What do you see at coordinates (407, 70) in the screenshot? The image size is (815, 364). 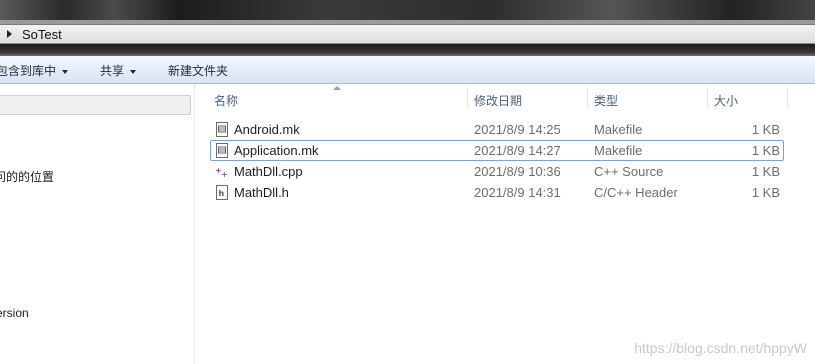 I see `command-toolbar: 包含到库中 共享 新建文件夹` at bounding box center [407, 70].